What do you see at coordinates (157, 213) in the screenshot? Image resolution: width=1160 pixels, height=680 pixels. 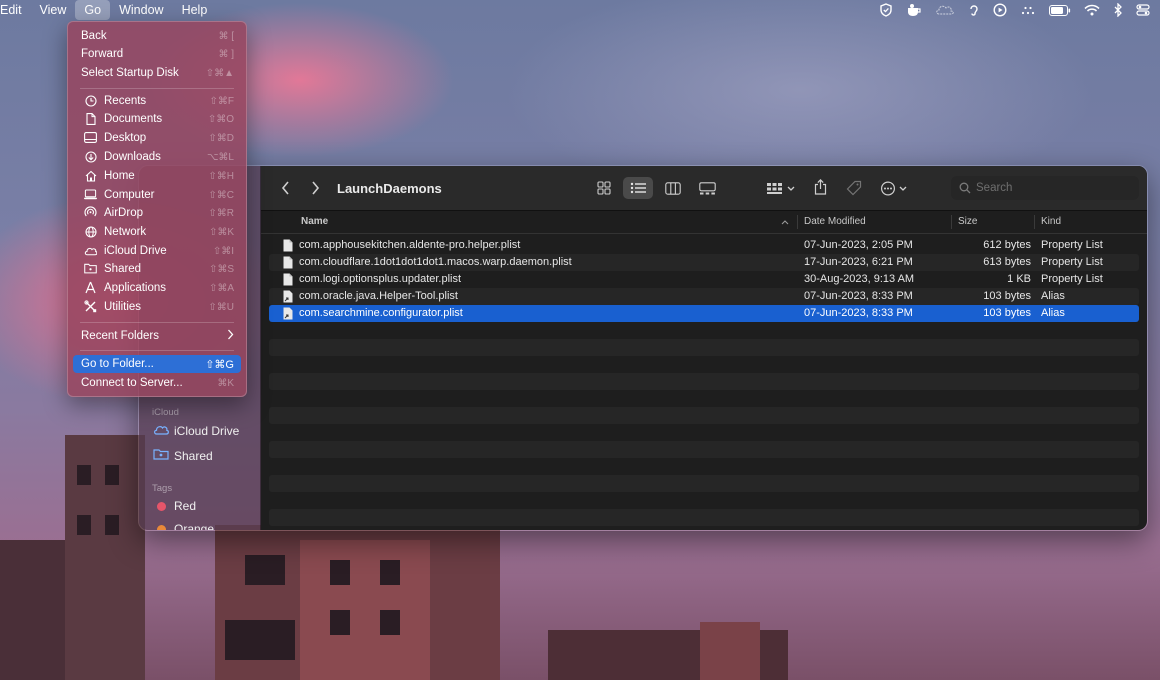 I see `menu-item-airdrop: AirDrop ⇧⌘R` at bounding box center [157, 213].